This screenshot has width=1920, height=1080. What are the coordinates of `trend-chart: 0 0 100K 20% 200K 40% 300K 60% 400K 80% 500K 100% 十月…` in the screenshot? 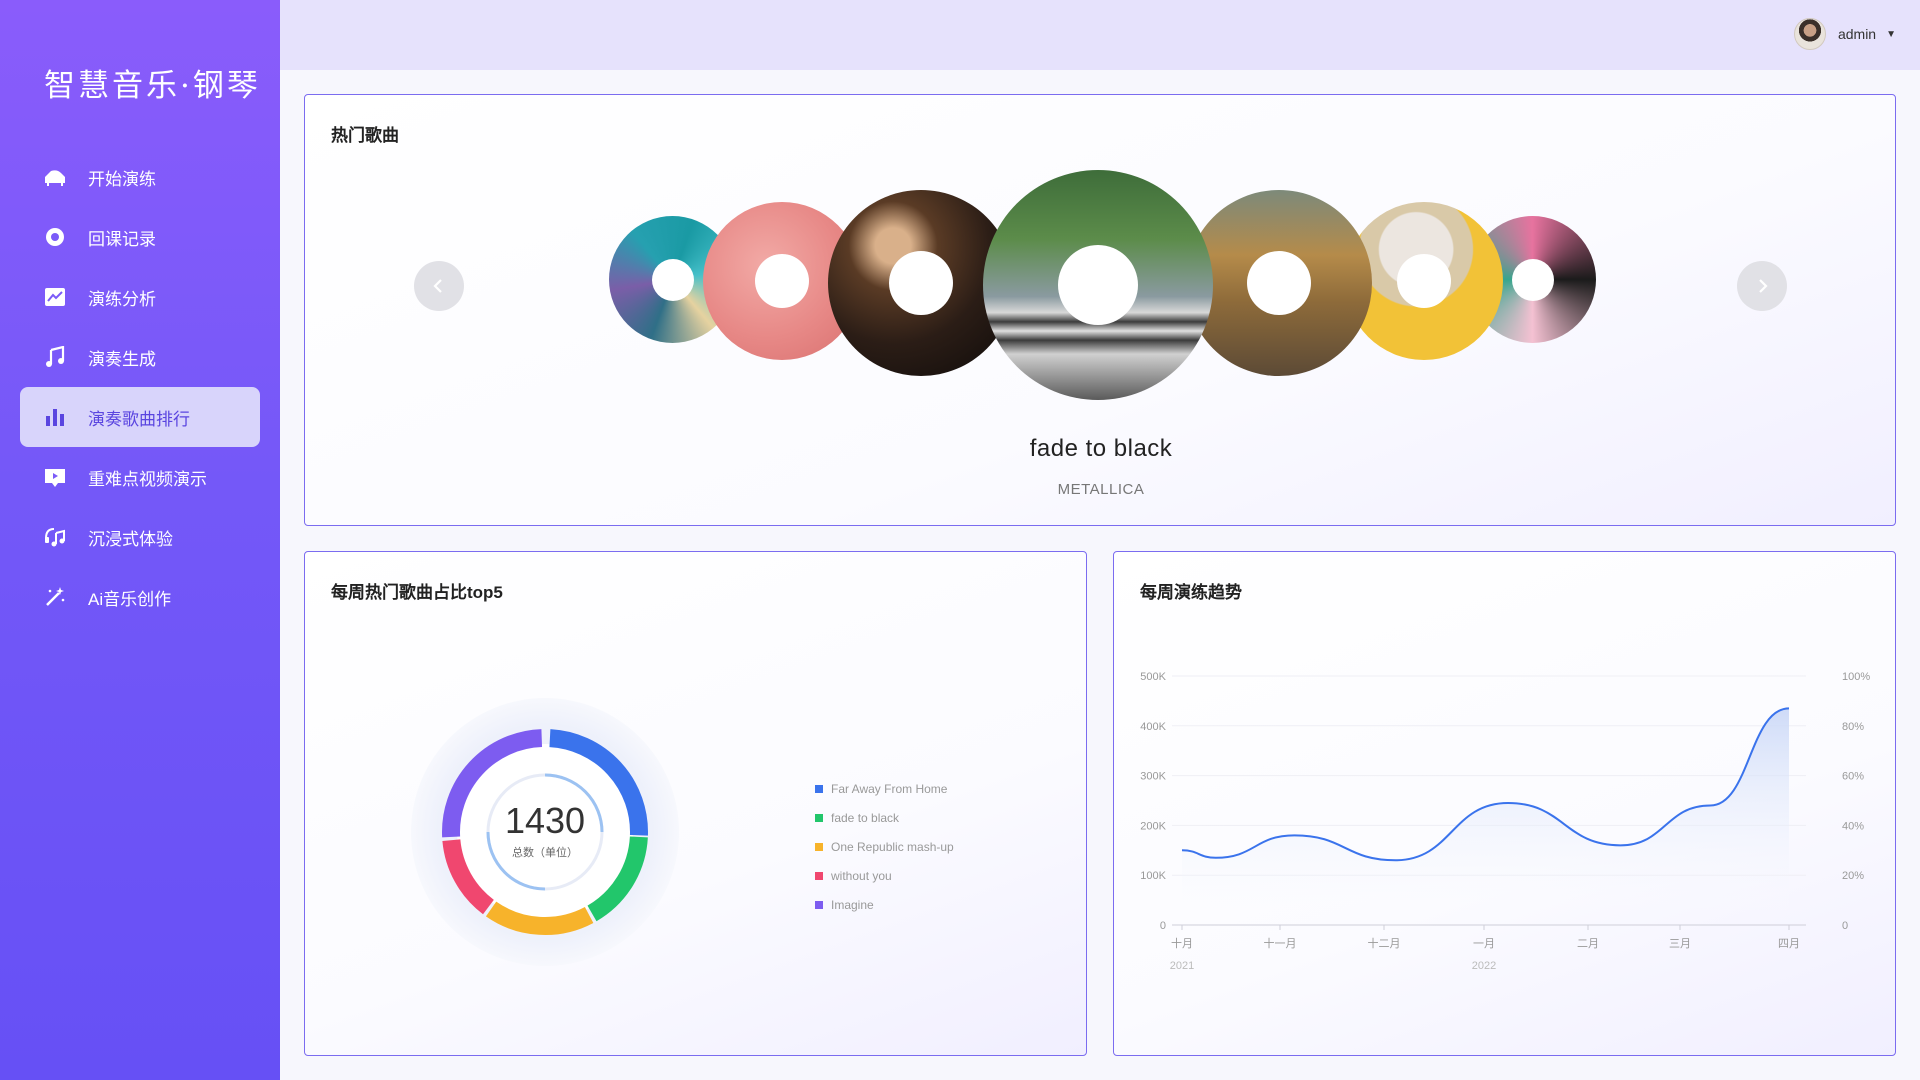 It's located at (1505, 821).